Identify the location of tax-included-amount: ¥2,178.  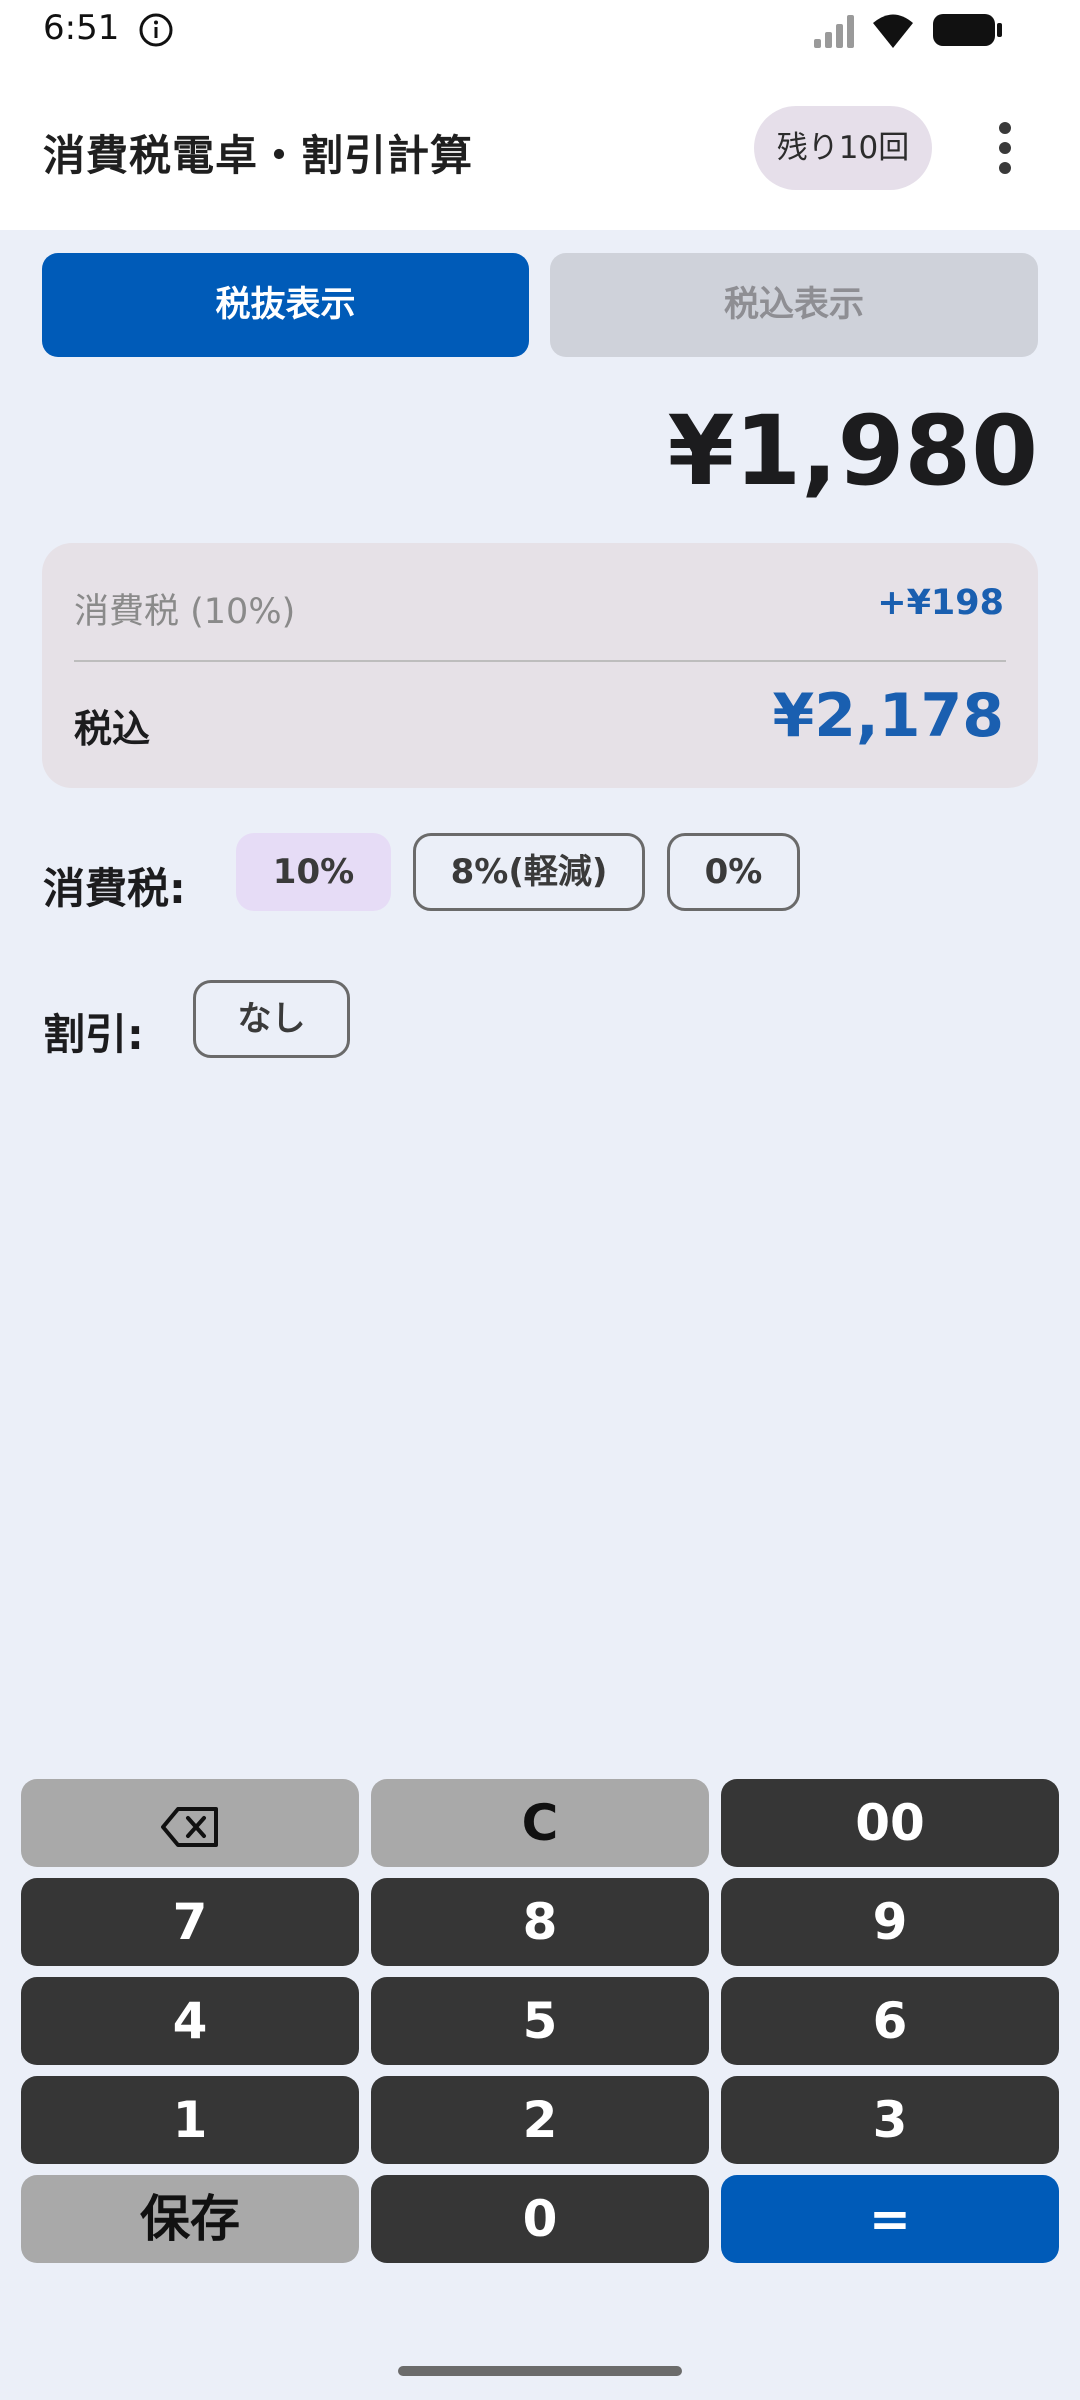
(888, 716).